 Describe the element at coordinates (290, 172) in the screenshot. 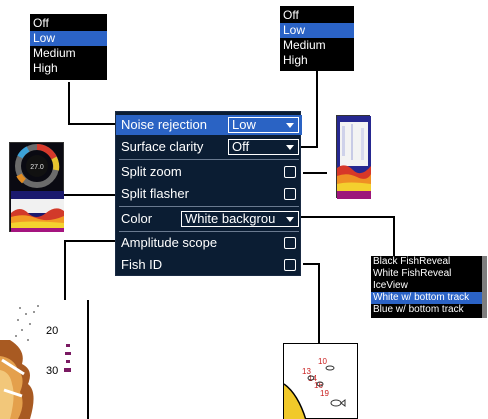

I see `split-zoom-checkbox` at that location.